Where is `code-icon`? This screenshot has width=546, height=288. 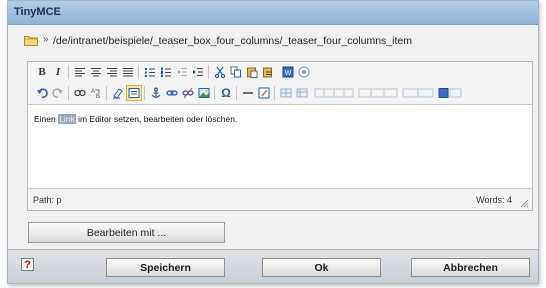
code-icon is located at coordinates (134, 93).